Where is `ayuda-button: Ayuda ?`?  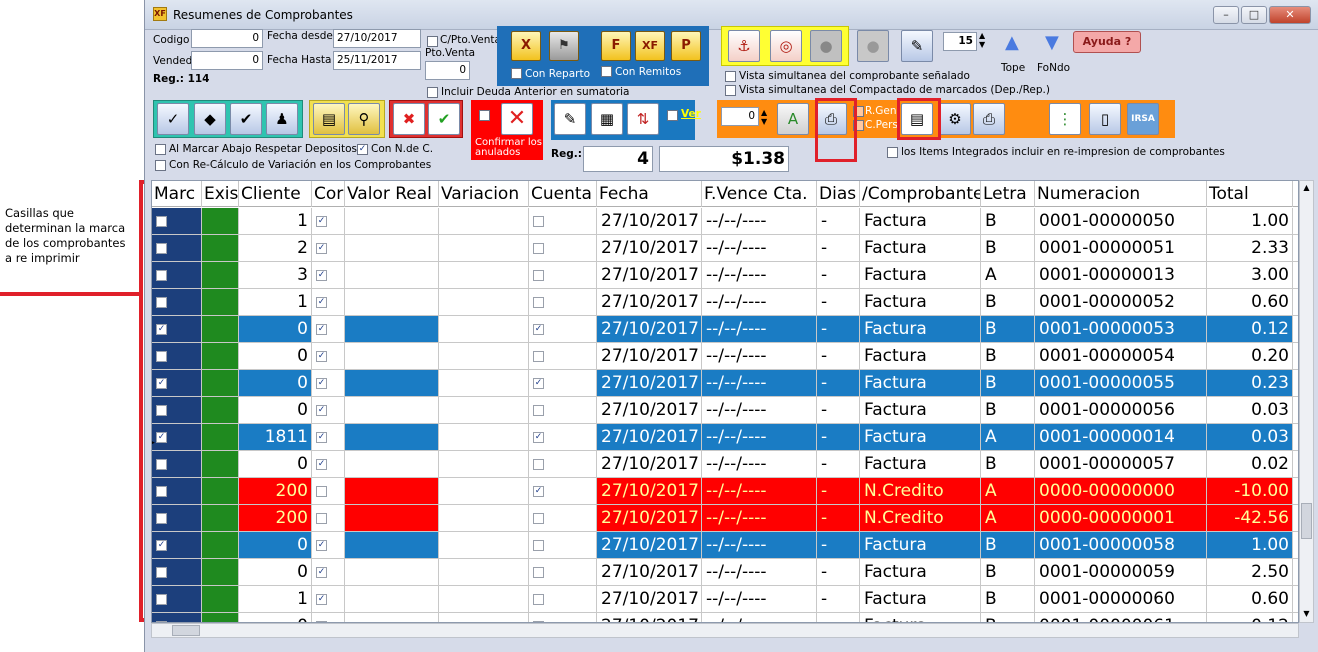
ayuda-button: Ayuda ? is located at coordinates (1107, 42).